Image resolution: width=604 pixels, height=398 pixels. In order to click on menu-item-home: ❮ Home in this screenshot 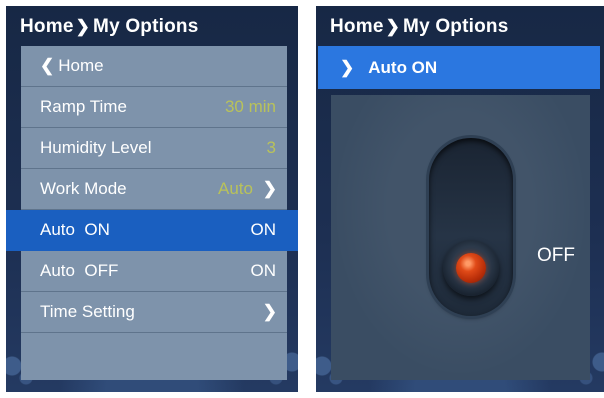, I will do `click(154, 66)`.